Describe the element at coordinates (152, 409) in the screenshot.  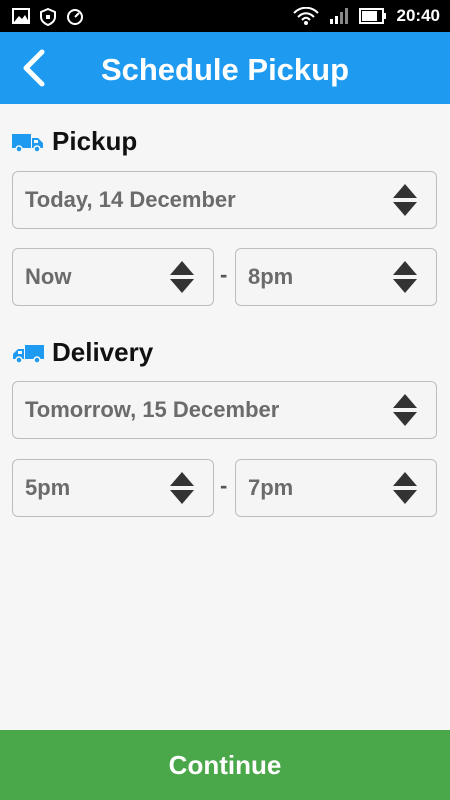
I see `delivery-date-value: Tomorrow, 15 December` at that location.